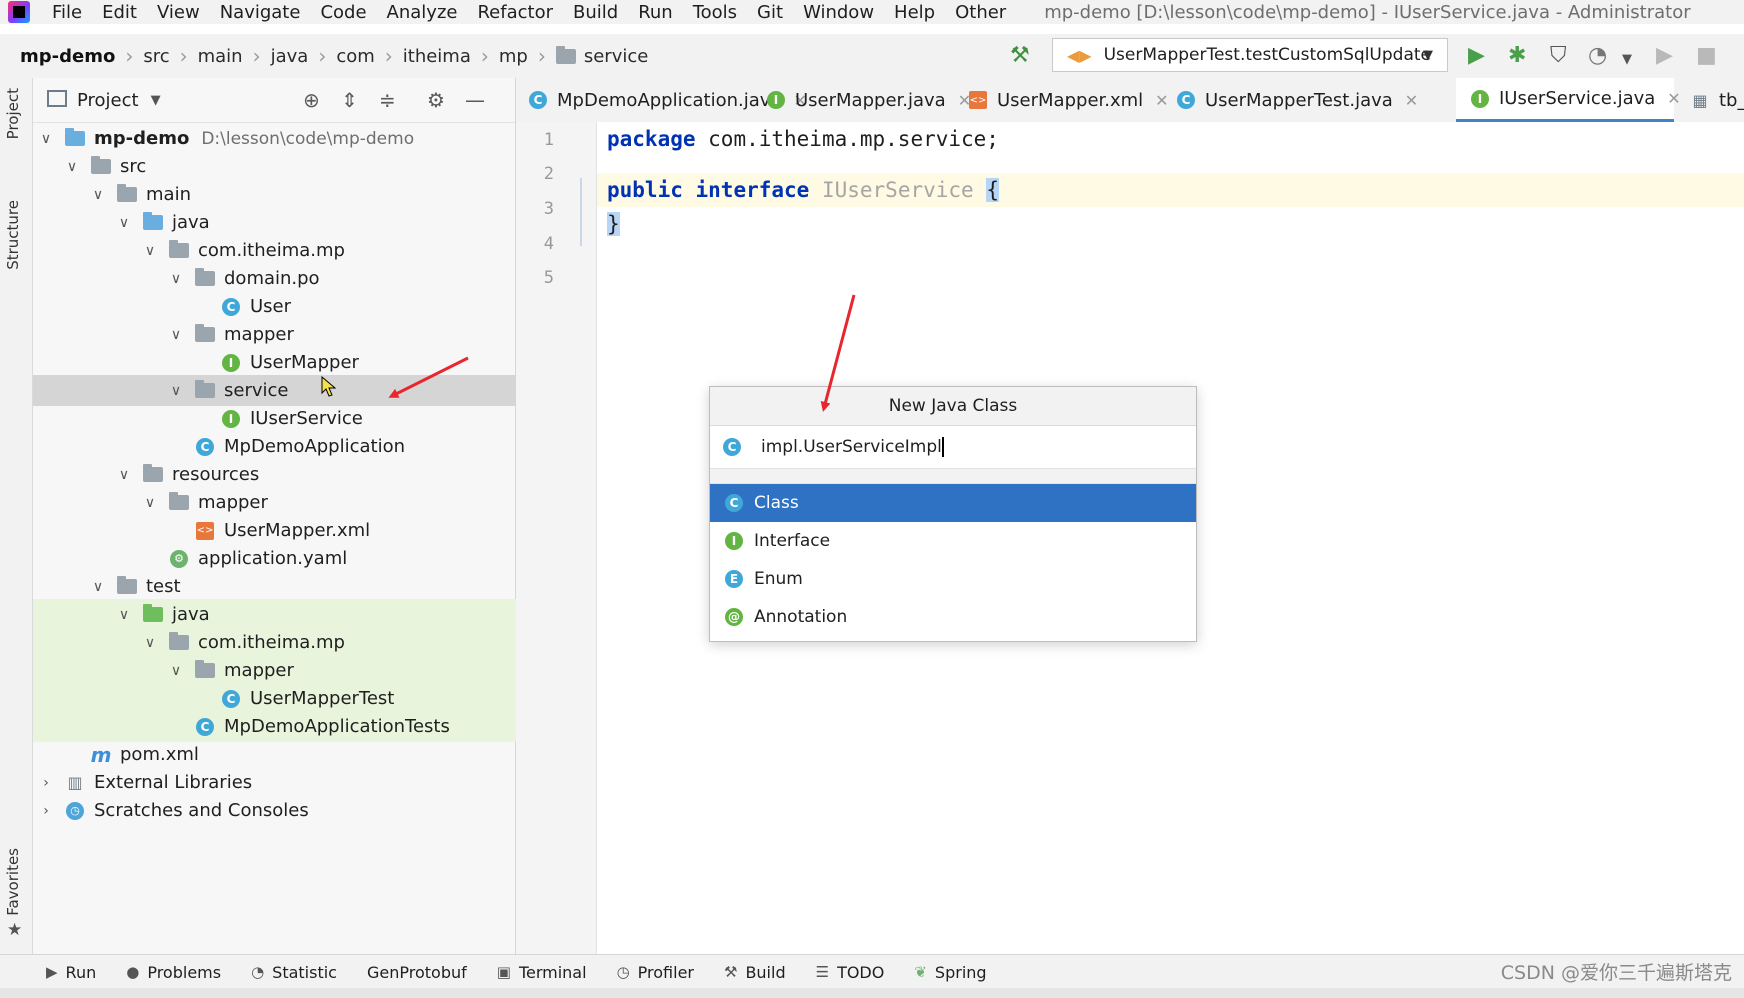  Describe the element at coordinates (276, 810) in the screenshot. I see `tree-item-scratches: › ◷ Scratches and Consoles` at that location.